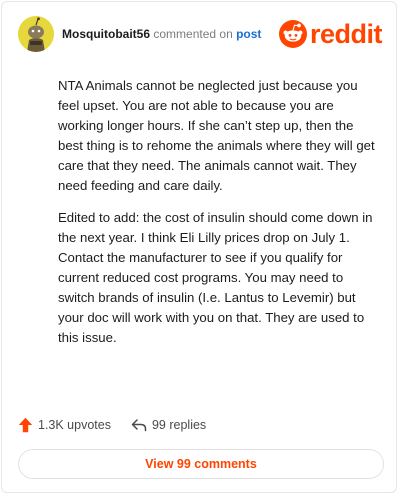  Describe the element at coordinates (25, 425) in the screenshot. I see `upvote-arrow-icon` at that location.